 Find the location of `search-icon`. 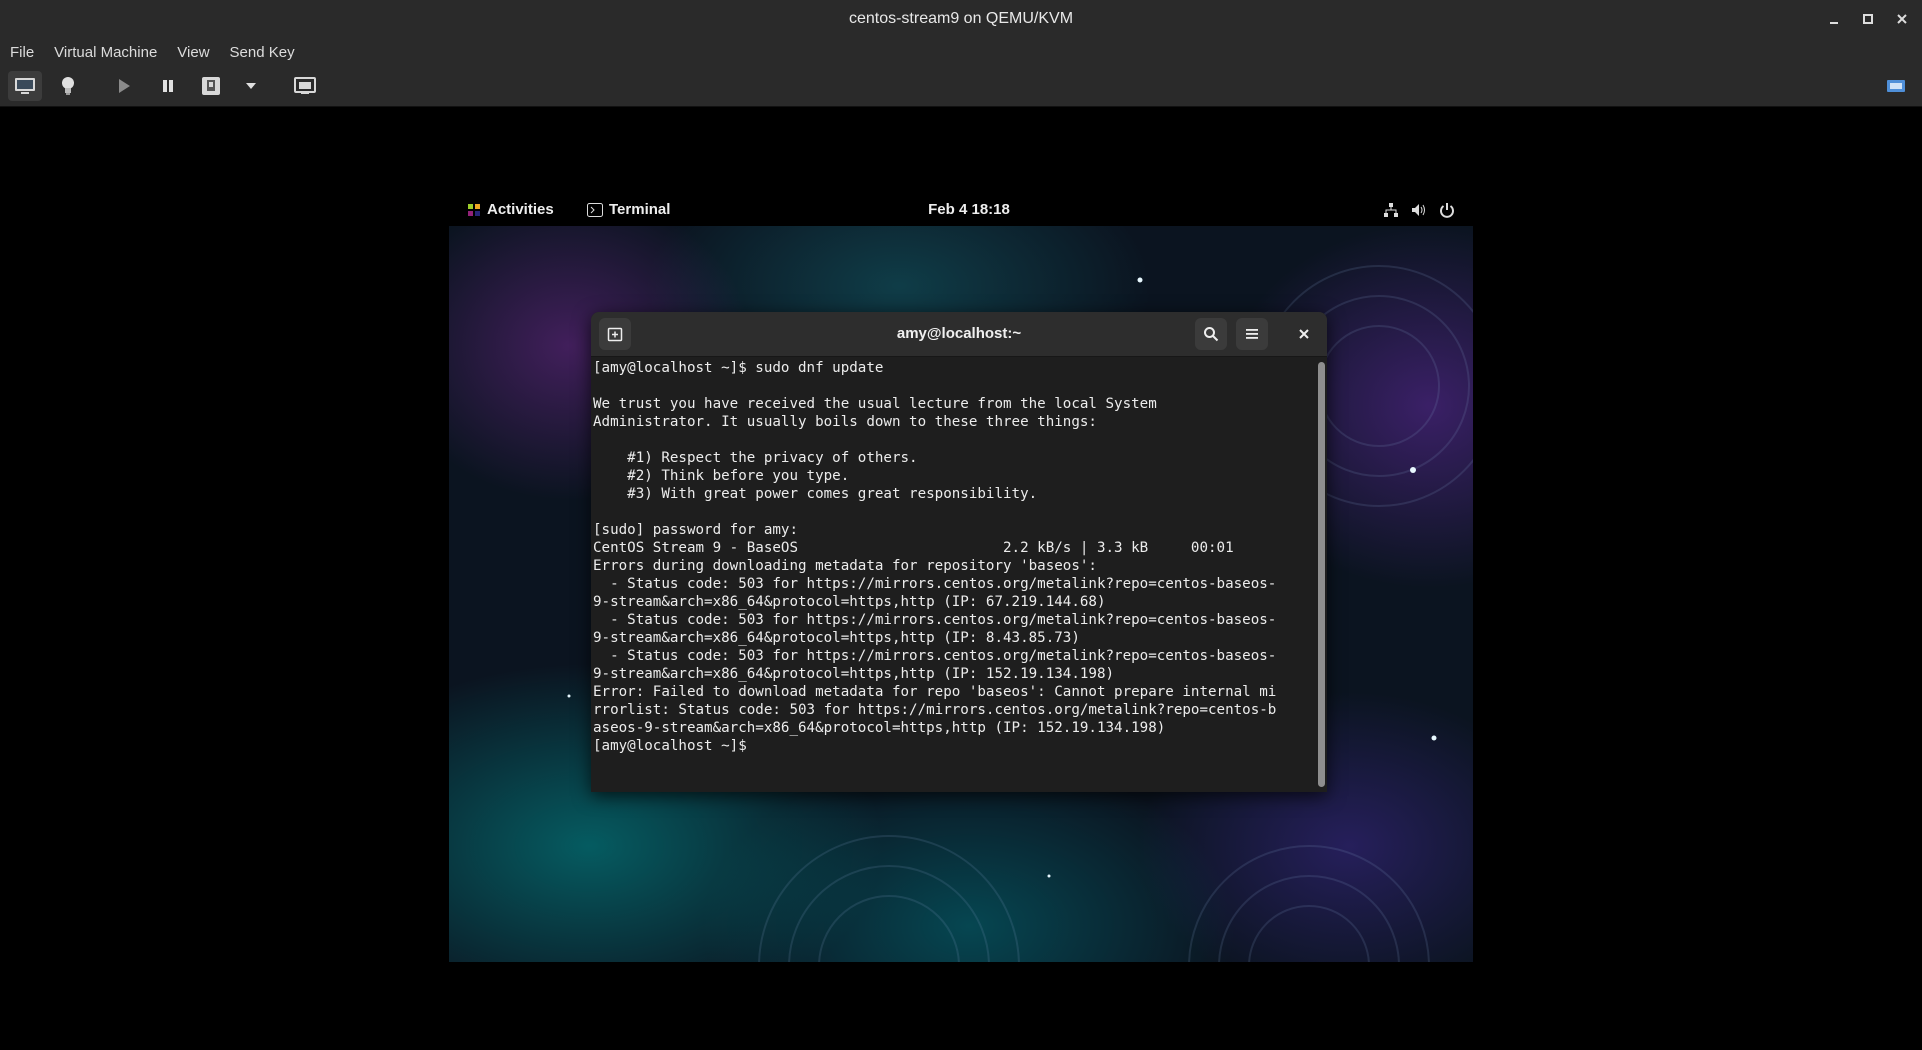

search-icon is located at coordinates (1211, 334).